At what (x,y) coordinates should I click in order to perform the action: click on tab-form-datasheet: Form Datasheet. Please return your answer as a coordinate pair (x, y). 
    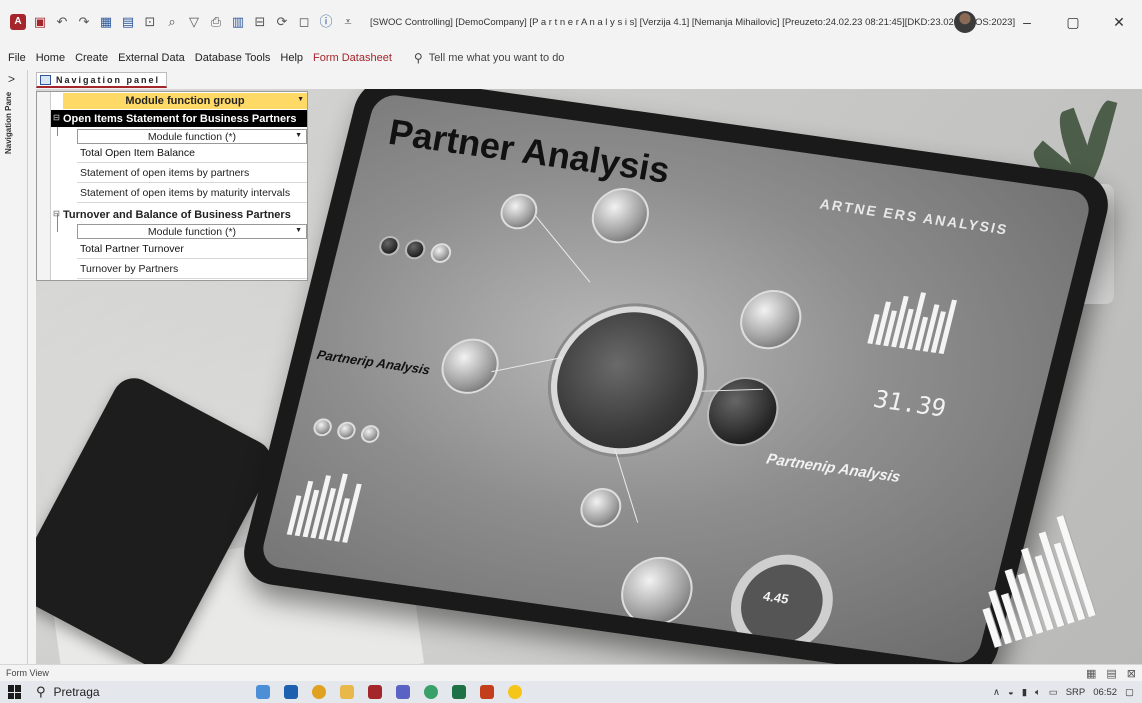
    Looking at the image, I should click on (352, 58).